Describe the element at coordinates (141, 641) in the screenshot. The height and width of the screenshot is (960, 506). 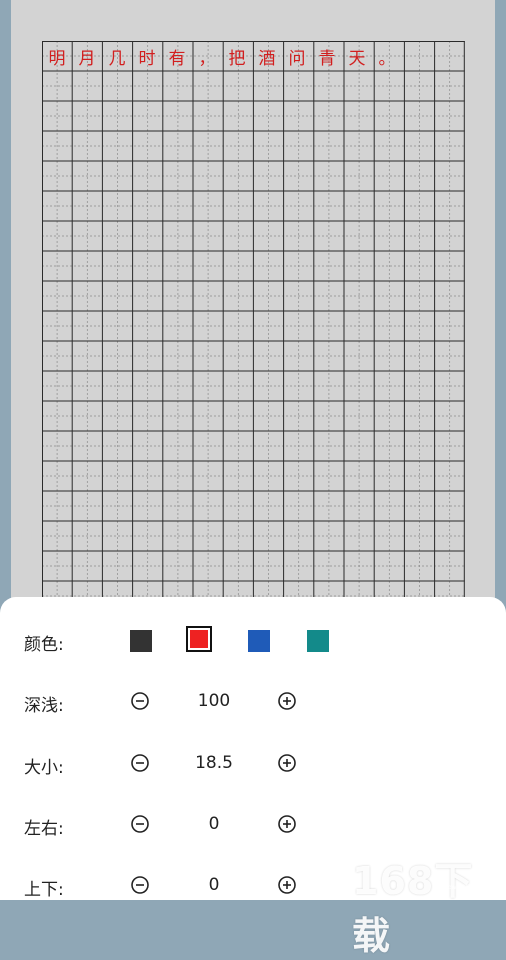
I see `swatch-black` at that location.